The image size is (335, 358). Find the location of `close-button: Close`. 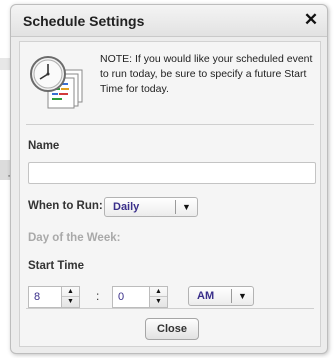

close-button: Close is located at coordinates (172, 329).